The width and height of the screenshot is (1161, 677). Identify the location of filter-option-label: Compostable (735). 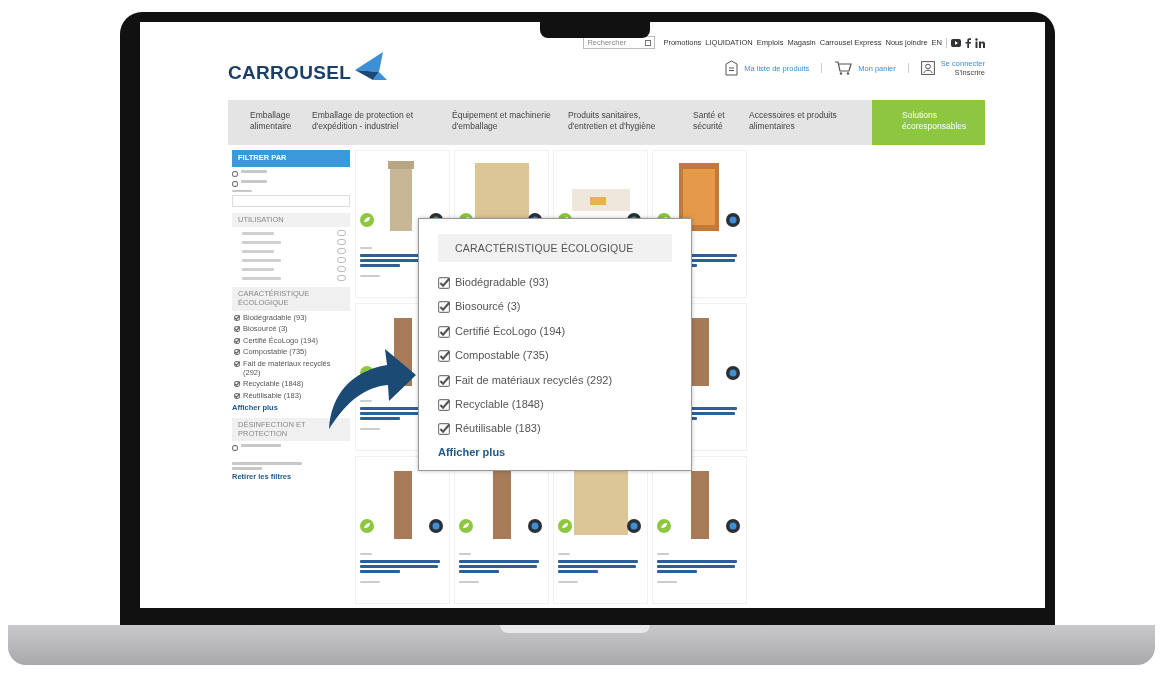
(502, 356).